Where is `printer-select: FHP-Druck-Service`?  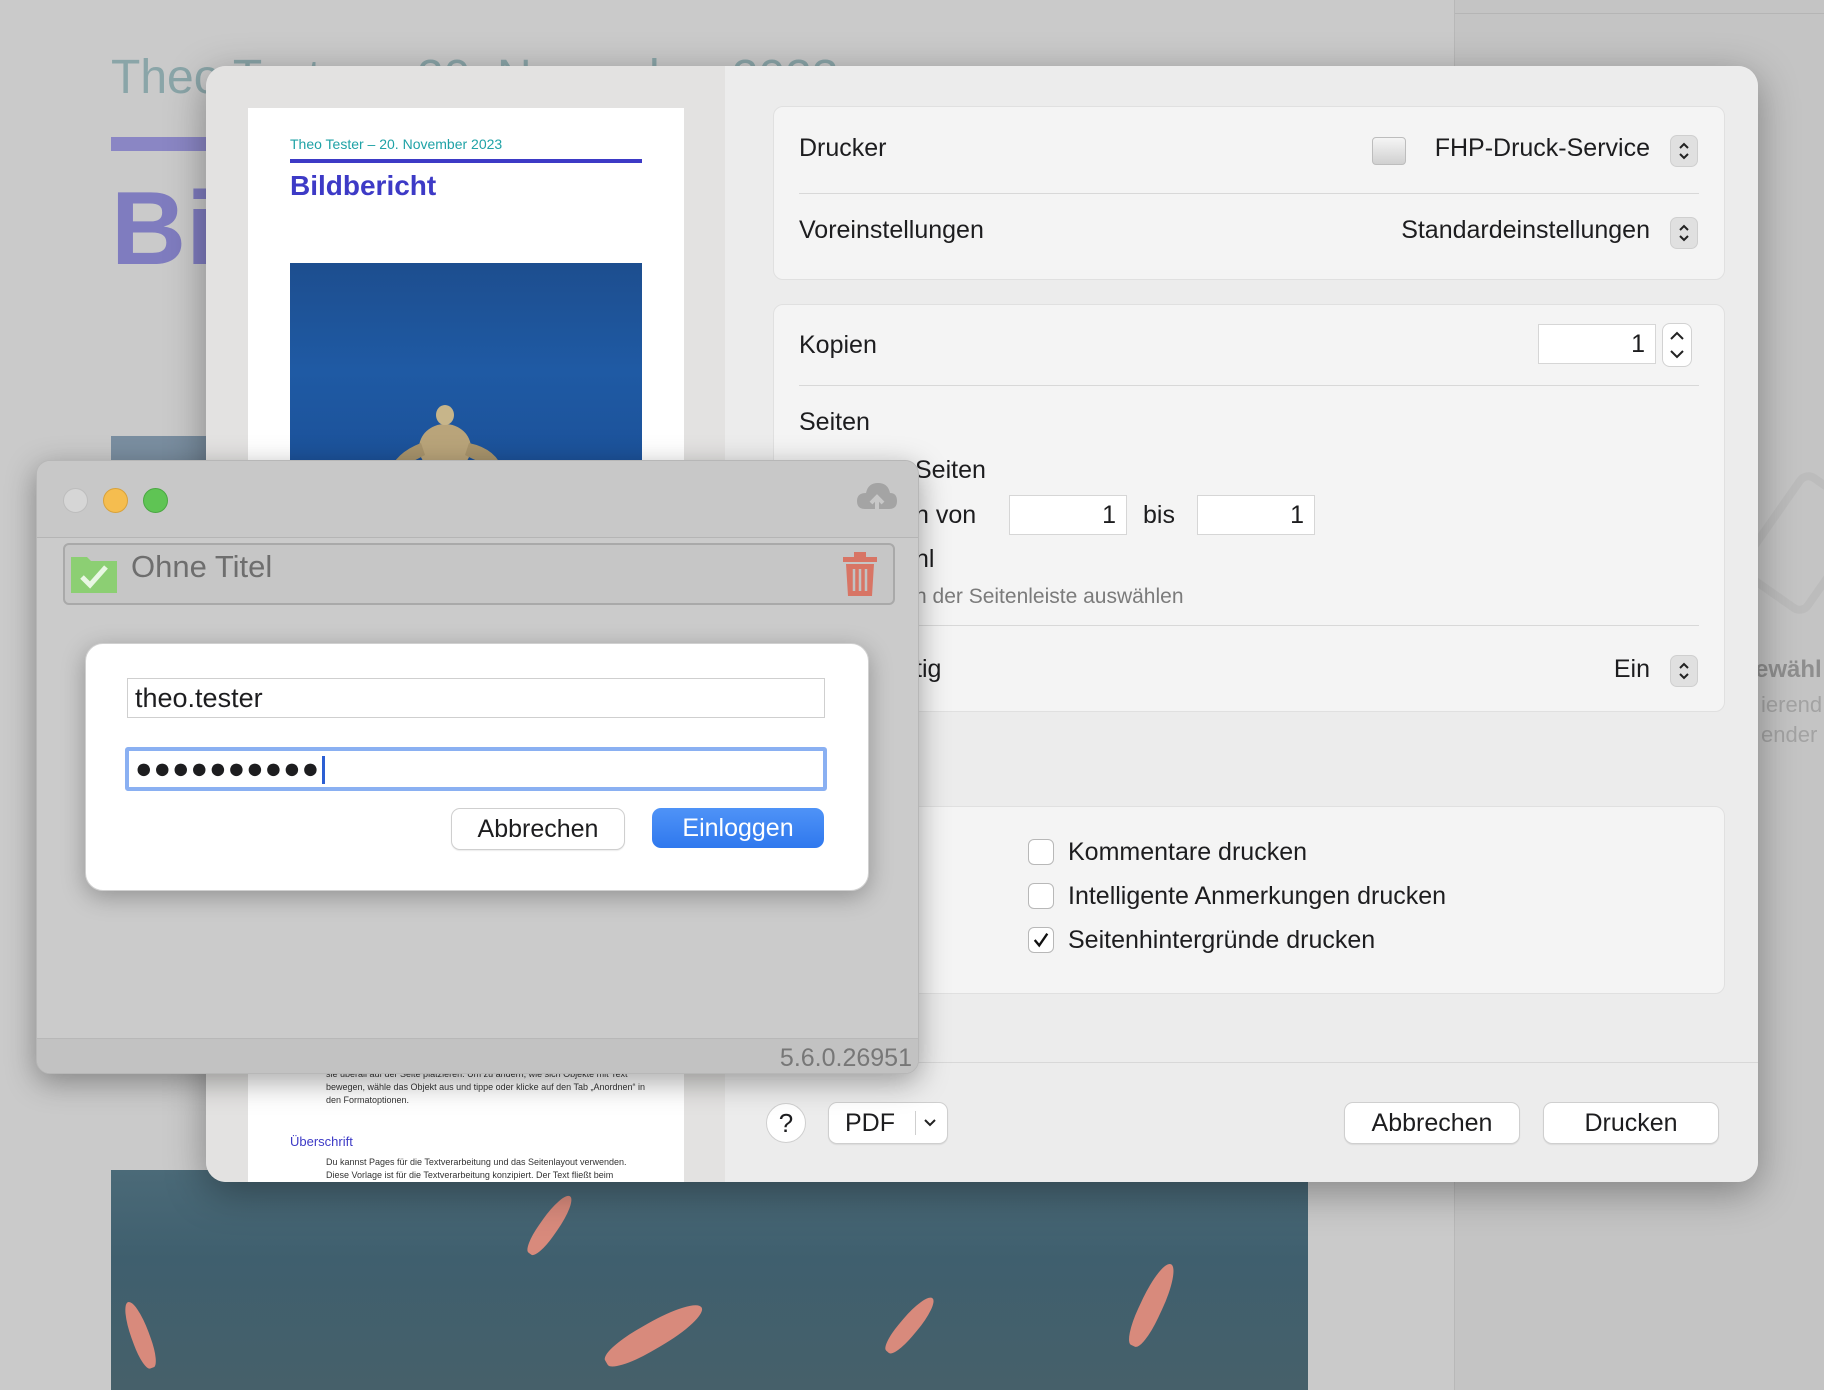 printer-select: FHP-Druck-Service is located at coordinates (1542, 148).